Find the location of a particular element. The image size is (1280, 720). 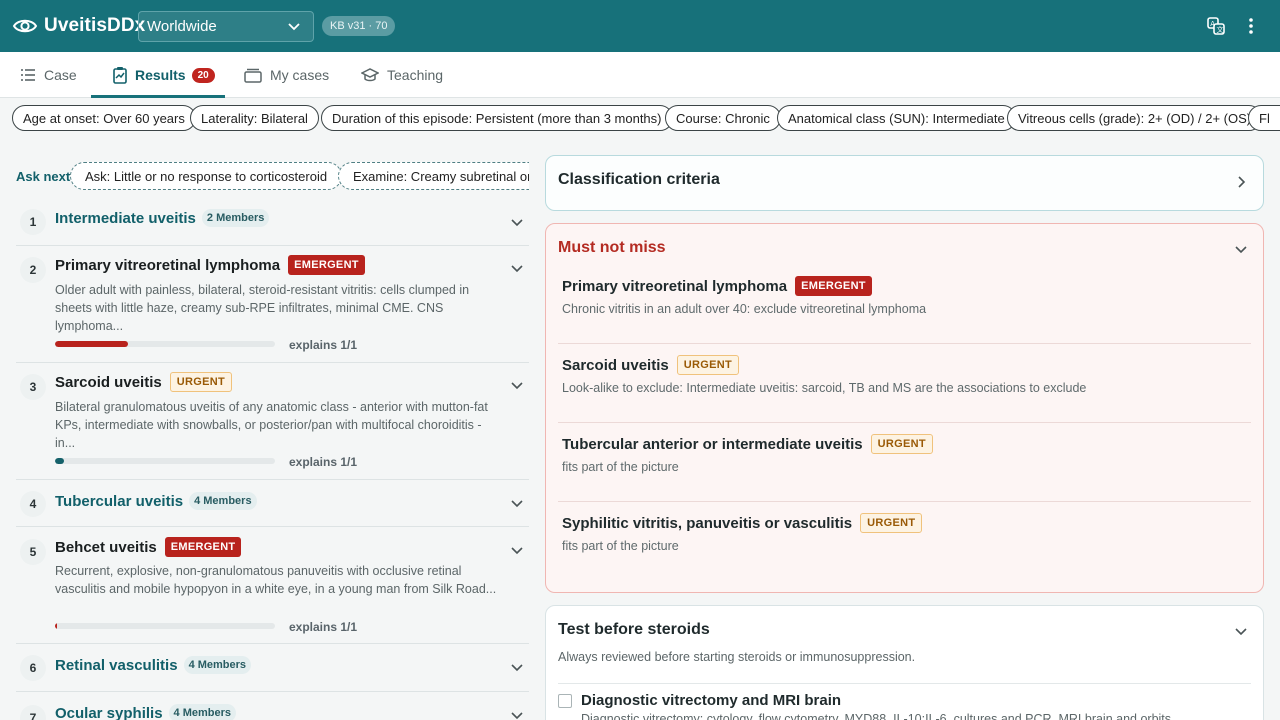

ddx-group-row: 4 Tubercular uveitis 4 Members is located at coordinates (272, 503).